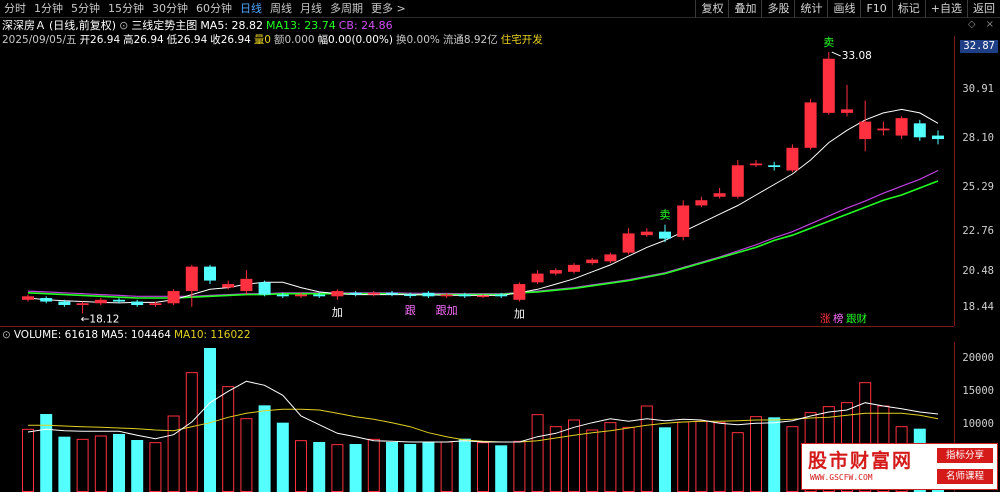  I want to click on signal-label: 跟加, so click(447, 310).